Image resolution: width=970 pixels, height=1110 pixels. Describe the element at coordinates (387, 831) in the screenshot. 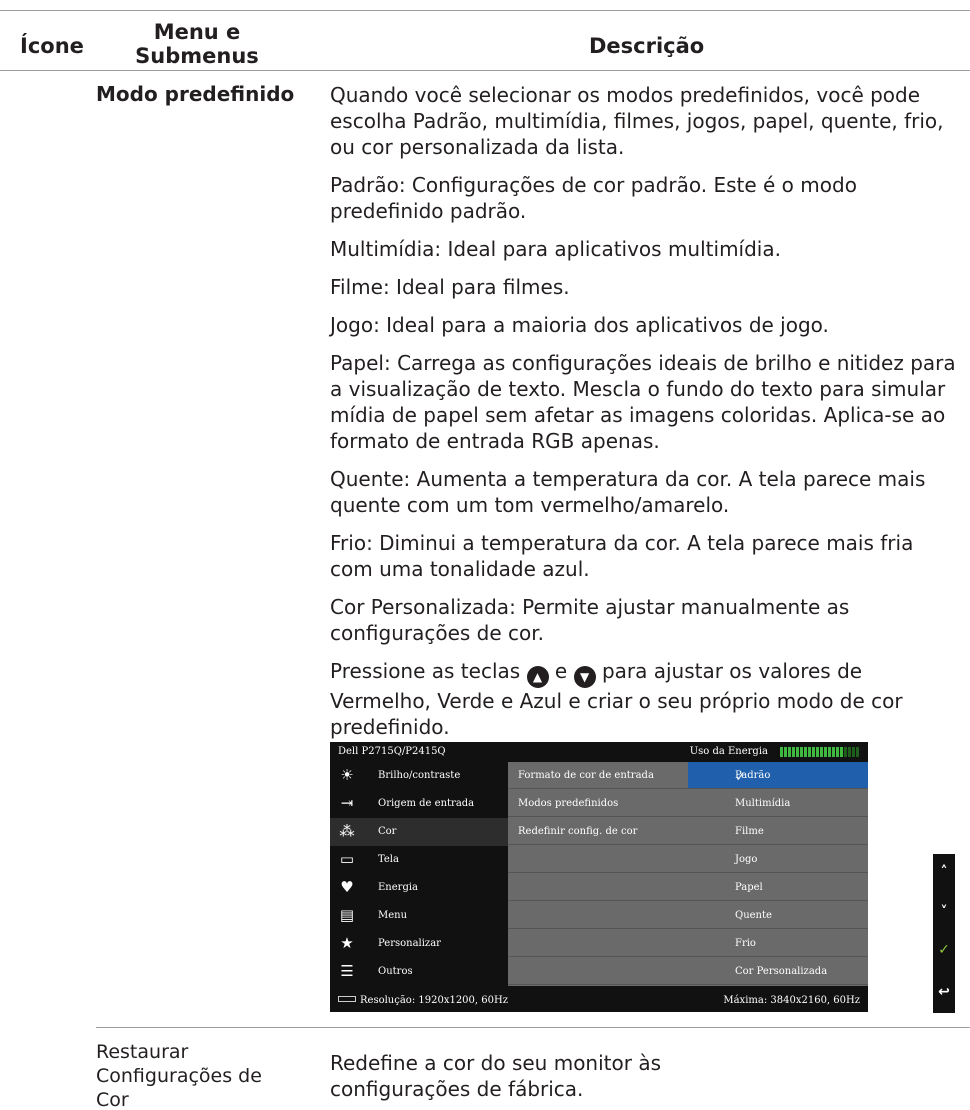

I see `osd-menu-item-label: Cor` at that location.